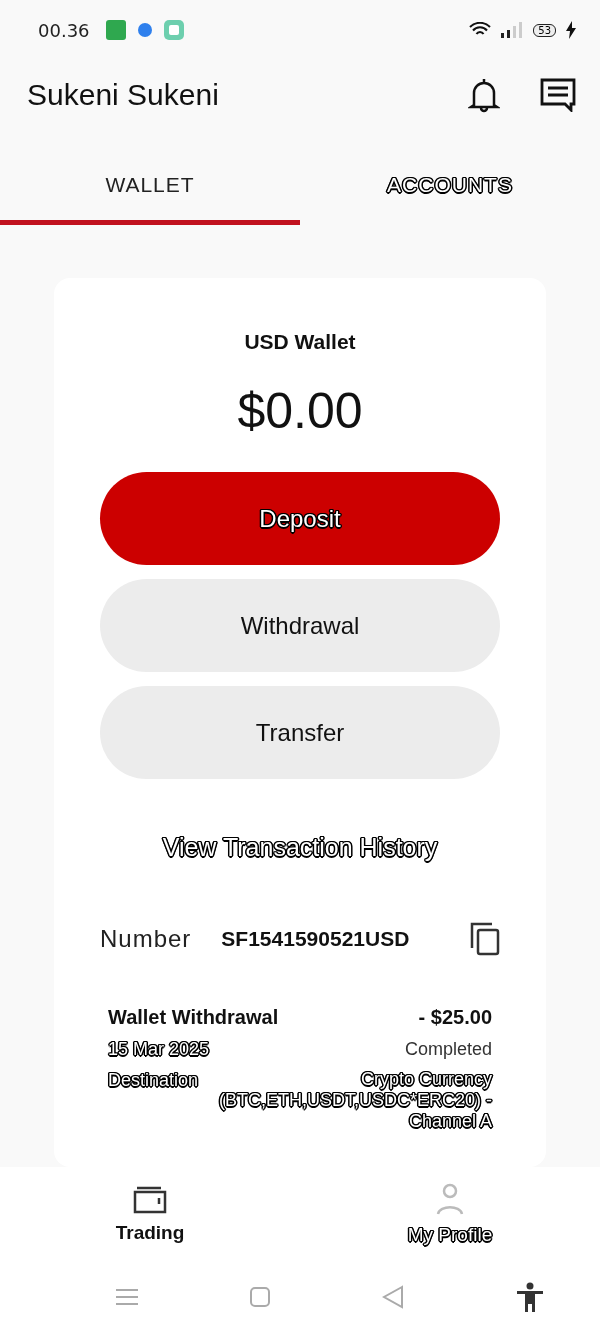  I want to click on nav-item: My Profile, so click(450, 1213).